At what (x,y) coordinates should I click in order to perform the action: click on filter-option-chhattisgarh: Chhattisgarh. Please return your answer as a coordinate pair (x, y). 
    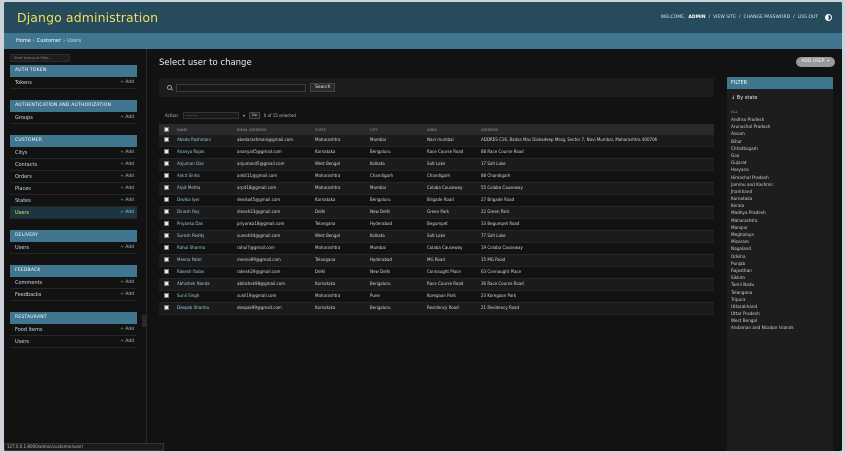
    Looking at the image, I should click on (780, 148).